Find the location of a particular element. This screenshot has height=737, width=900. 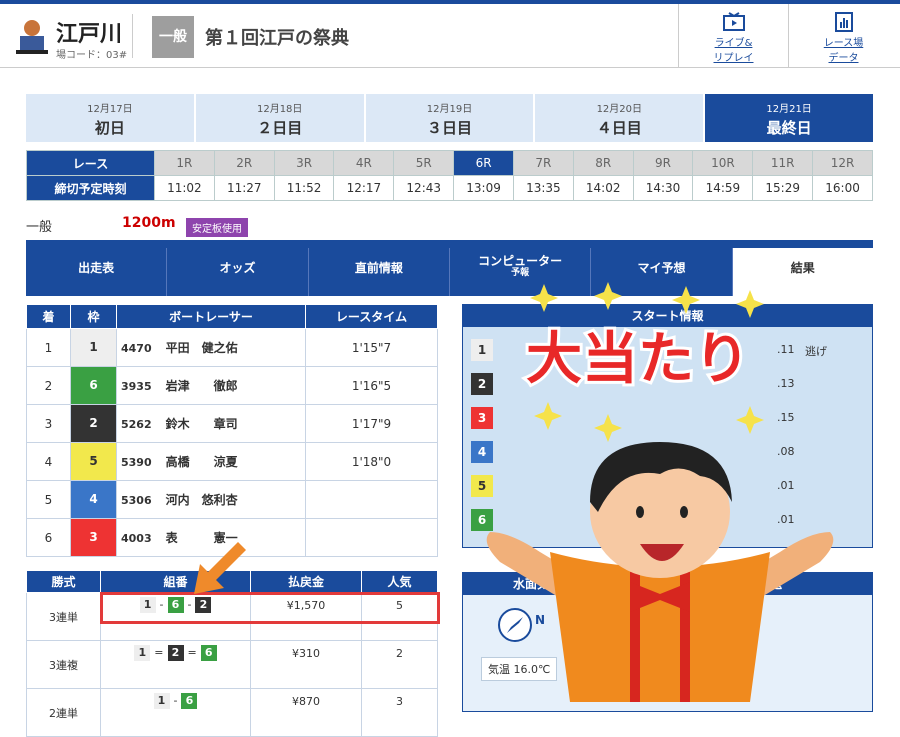

header-time: レースタイム is located at coordinates (371, 316).